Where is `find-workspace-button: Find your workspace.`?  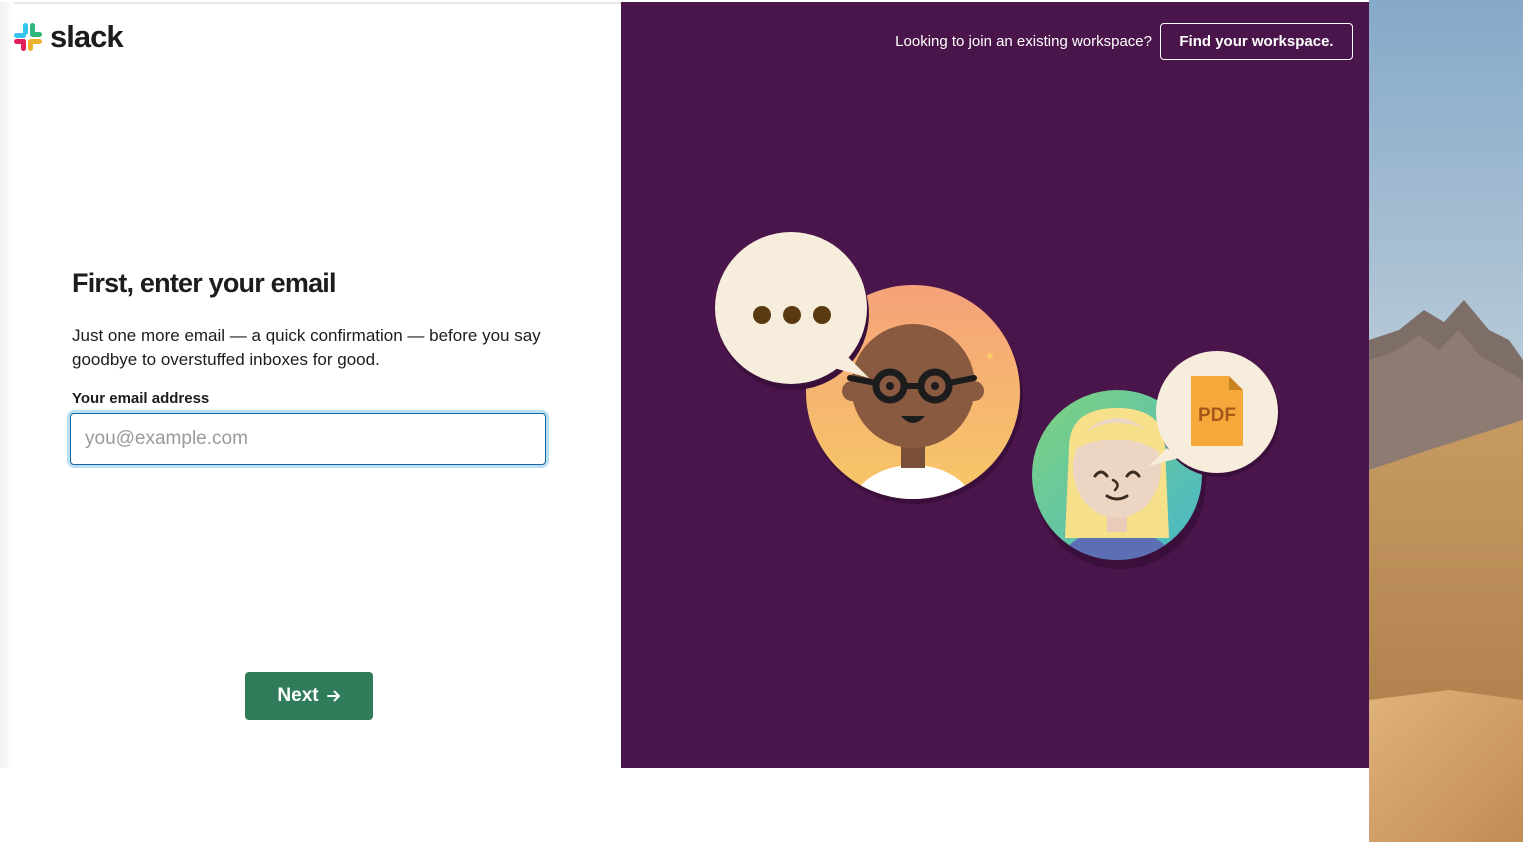 find-workspace-button: Find your workspace. is located at coordinates (1256, 41).